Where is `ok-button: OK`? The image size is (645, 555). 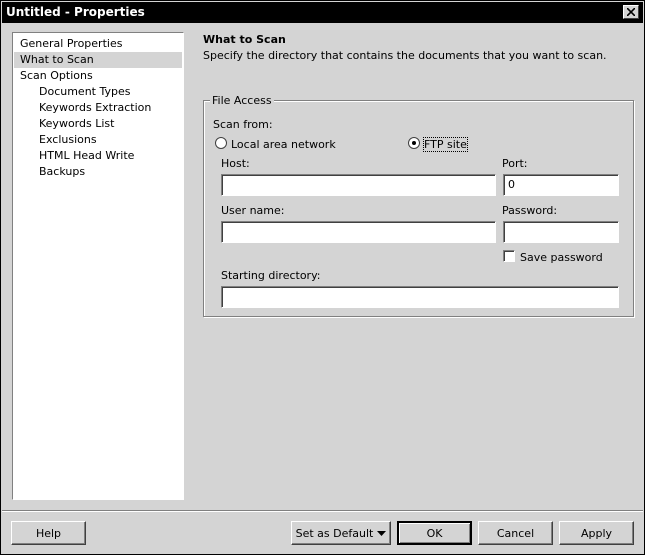 ok-button: OK is located at coordinates (434, 533).